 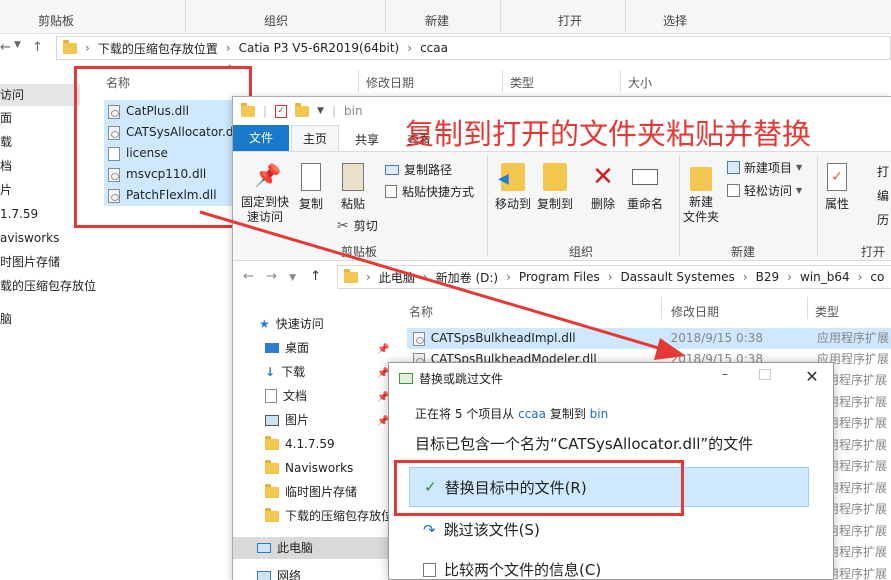 What do you see at coordinates (670, 349) in the screenshot?
I see `arrow-head` at bounding box center [670, 349].